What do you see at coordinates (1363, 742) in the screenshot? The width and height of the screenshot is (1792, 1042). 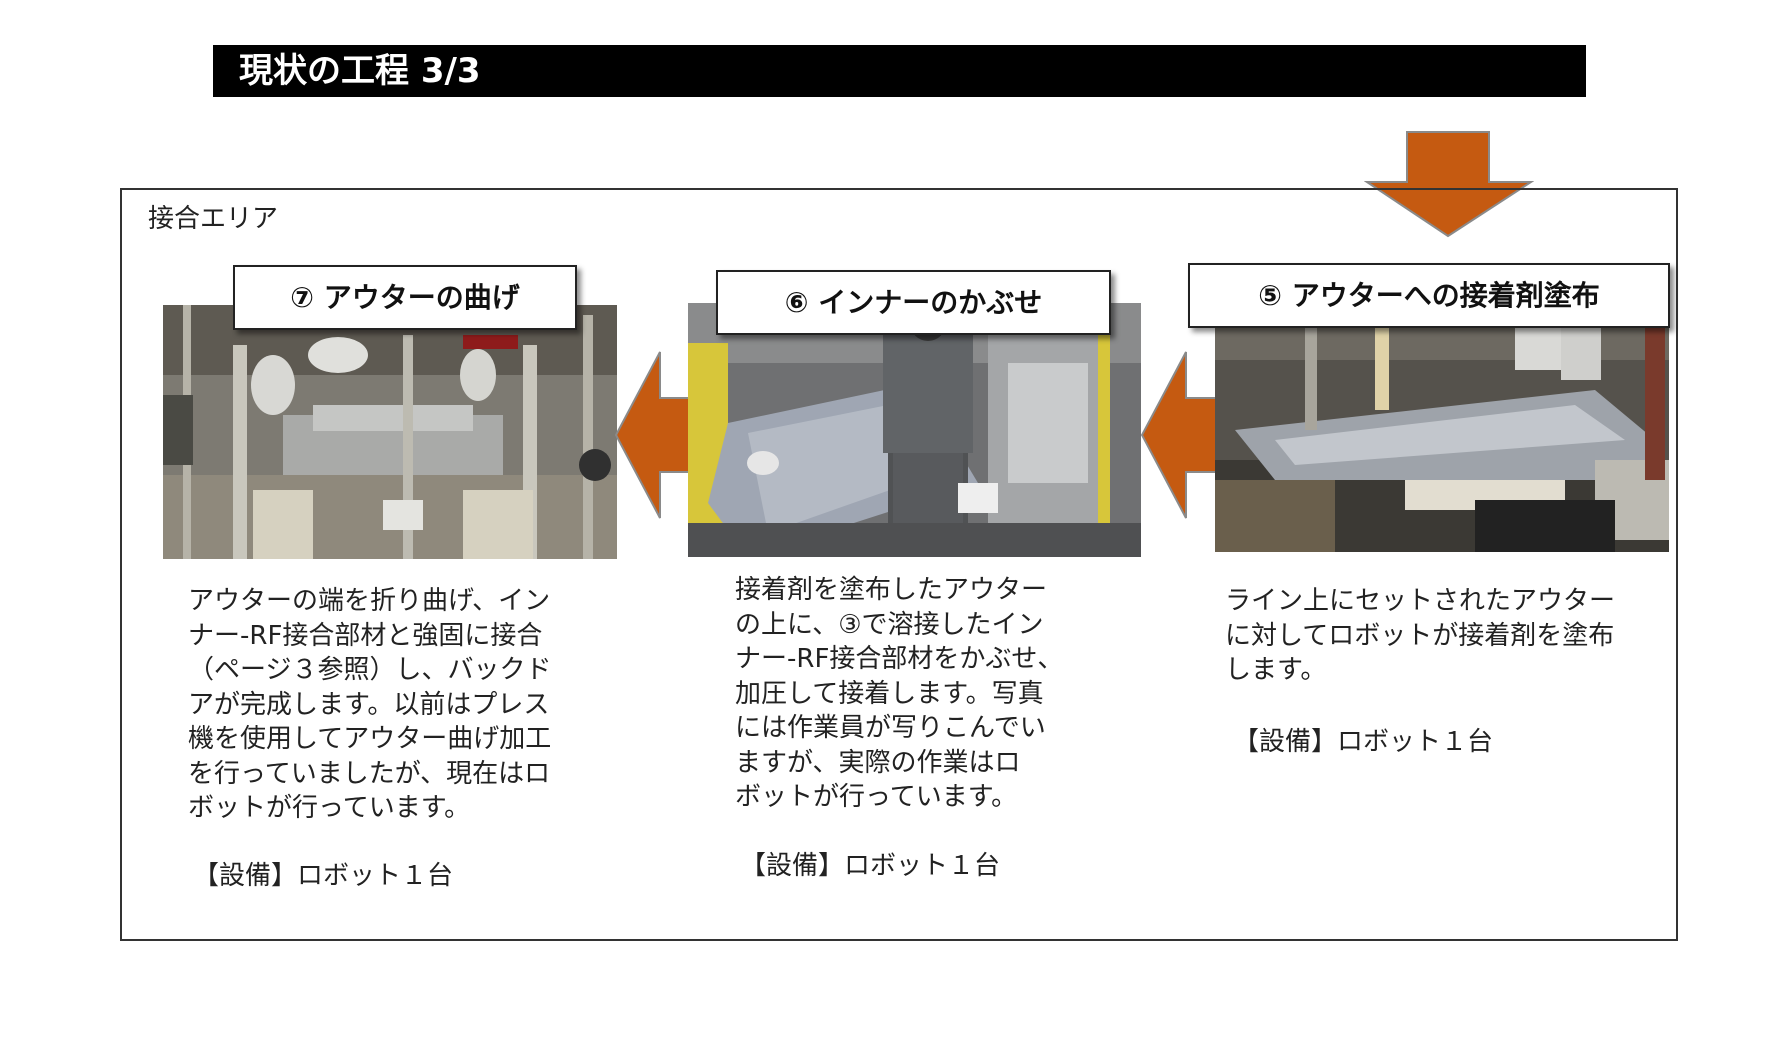 I see `step5-equipment: 【設備】ロボット１台` at bounding box center [1363, 742].